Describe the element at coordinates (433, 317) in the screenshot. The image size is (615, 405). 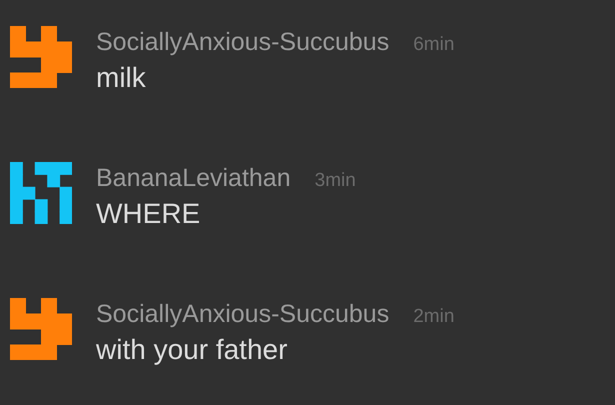
I see `timestamp: 2min` at that location.